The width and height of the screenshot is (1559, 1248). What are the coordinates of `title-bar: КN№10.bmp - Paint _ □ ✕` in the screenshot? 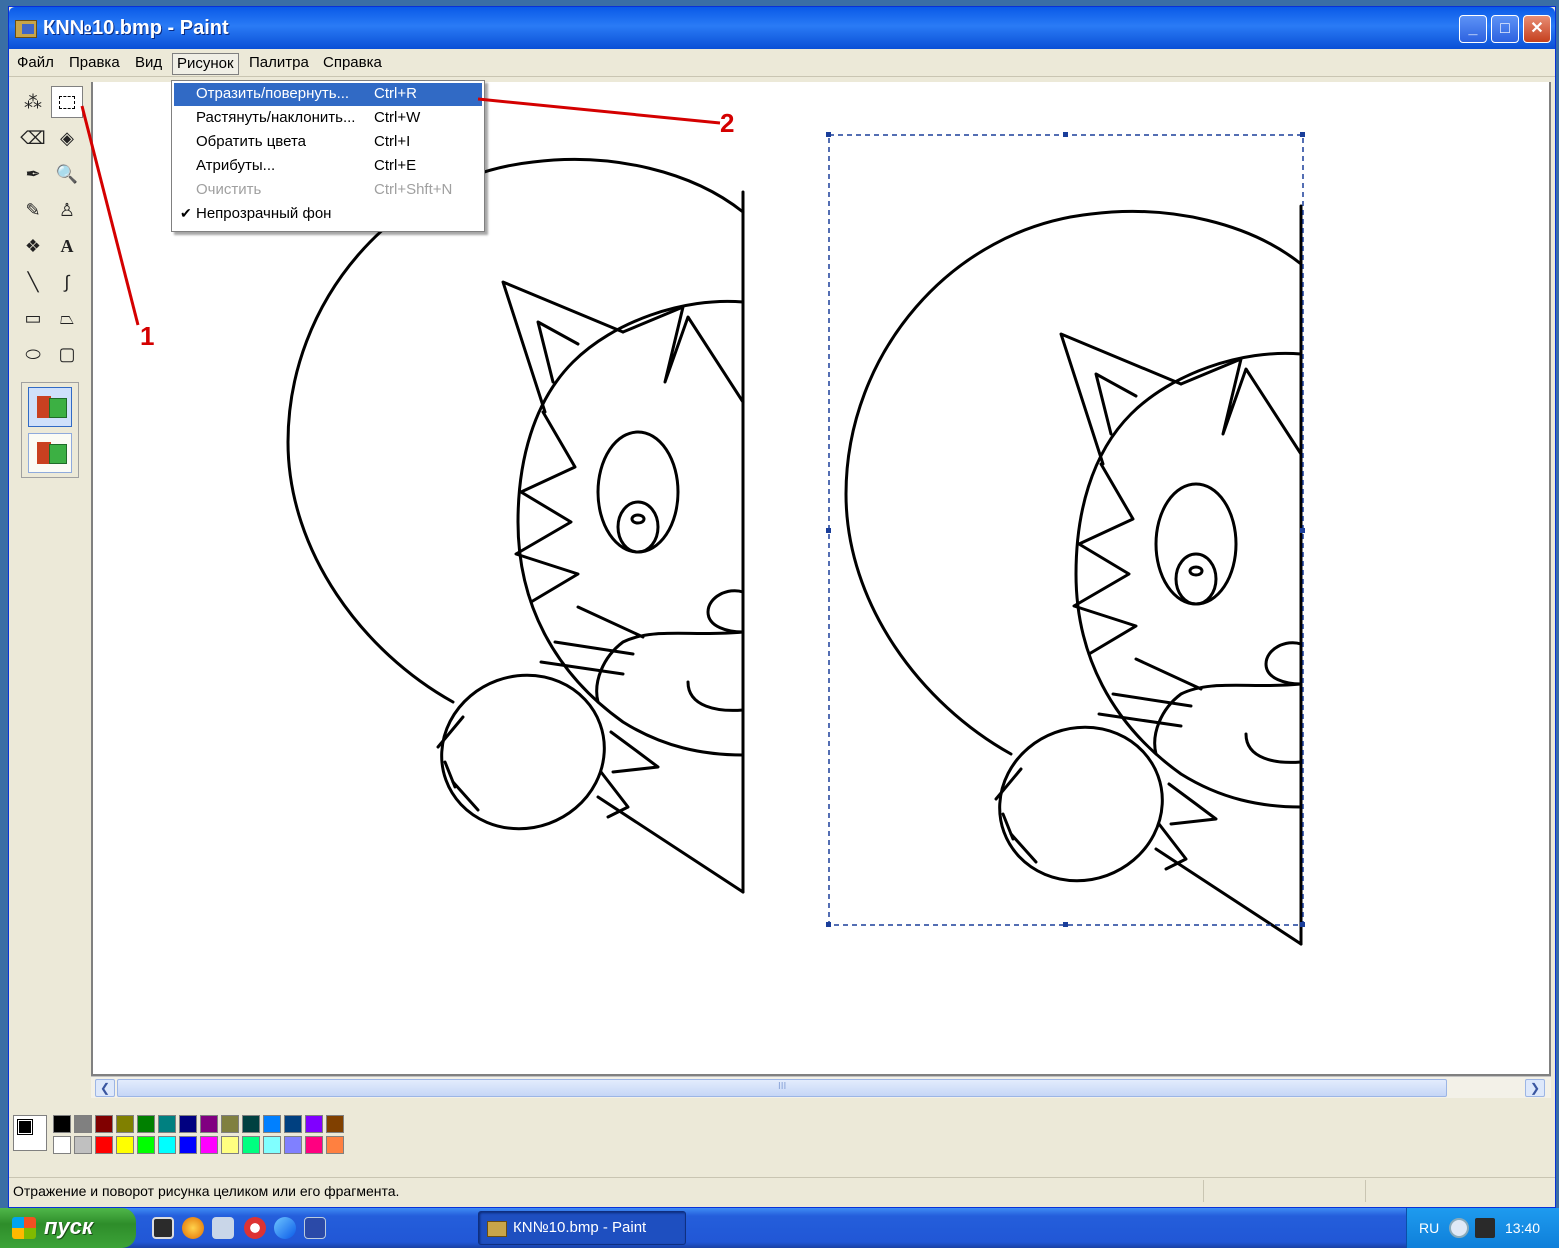 It's located at (782, 28).